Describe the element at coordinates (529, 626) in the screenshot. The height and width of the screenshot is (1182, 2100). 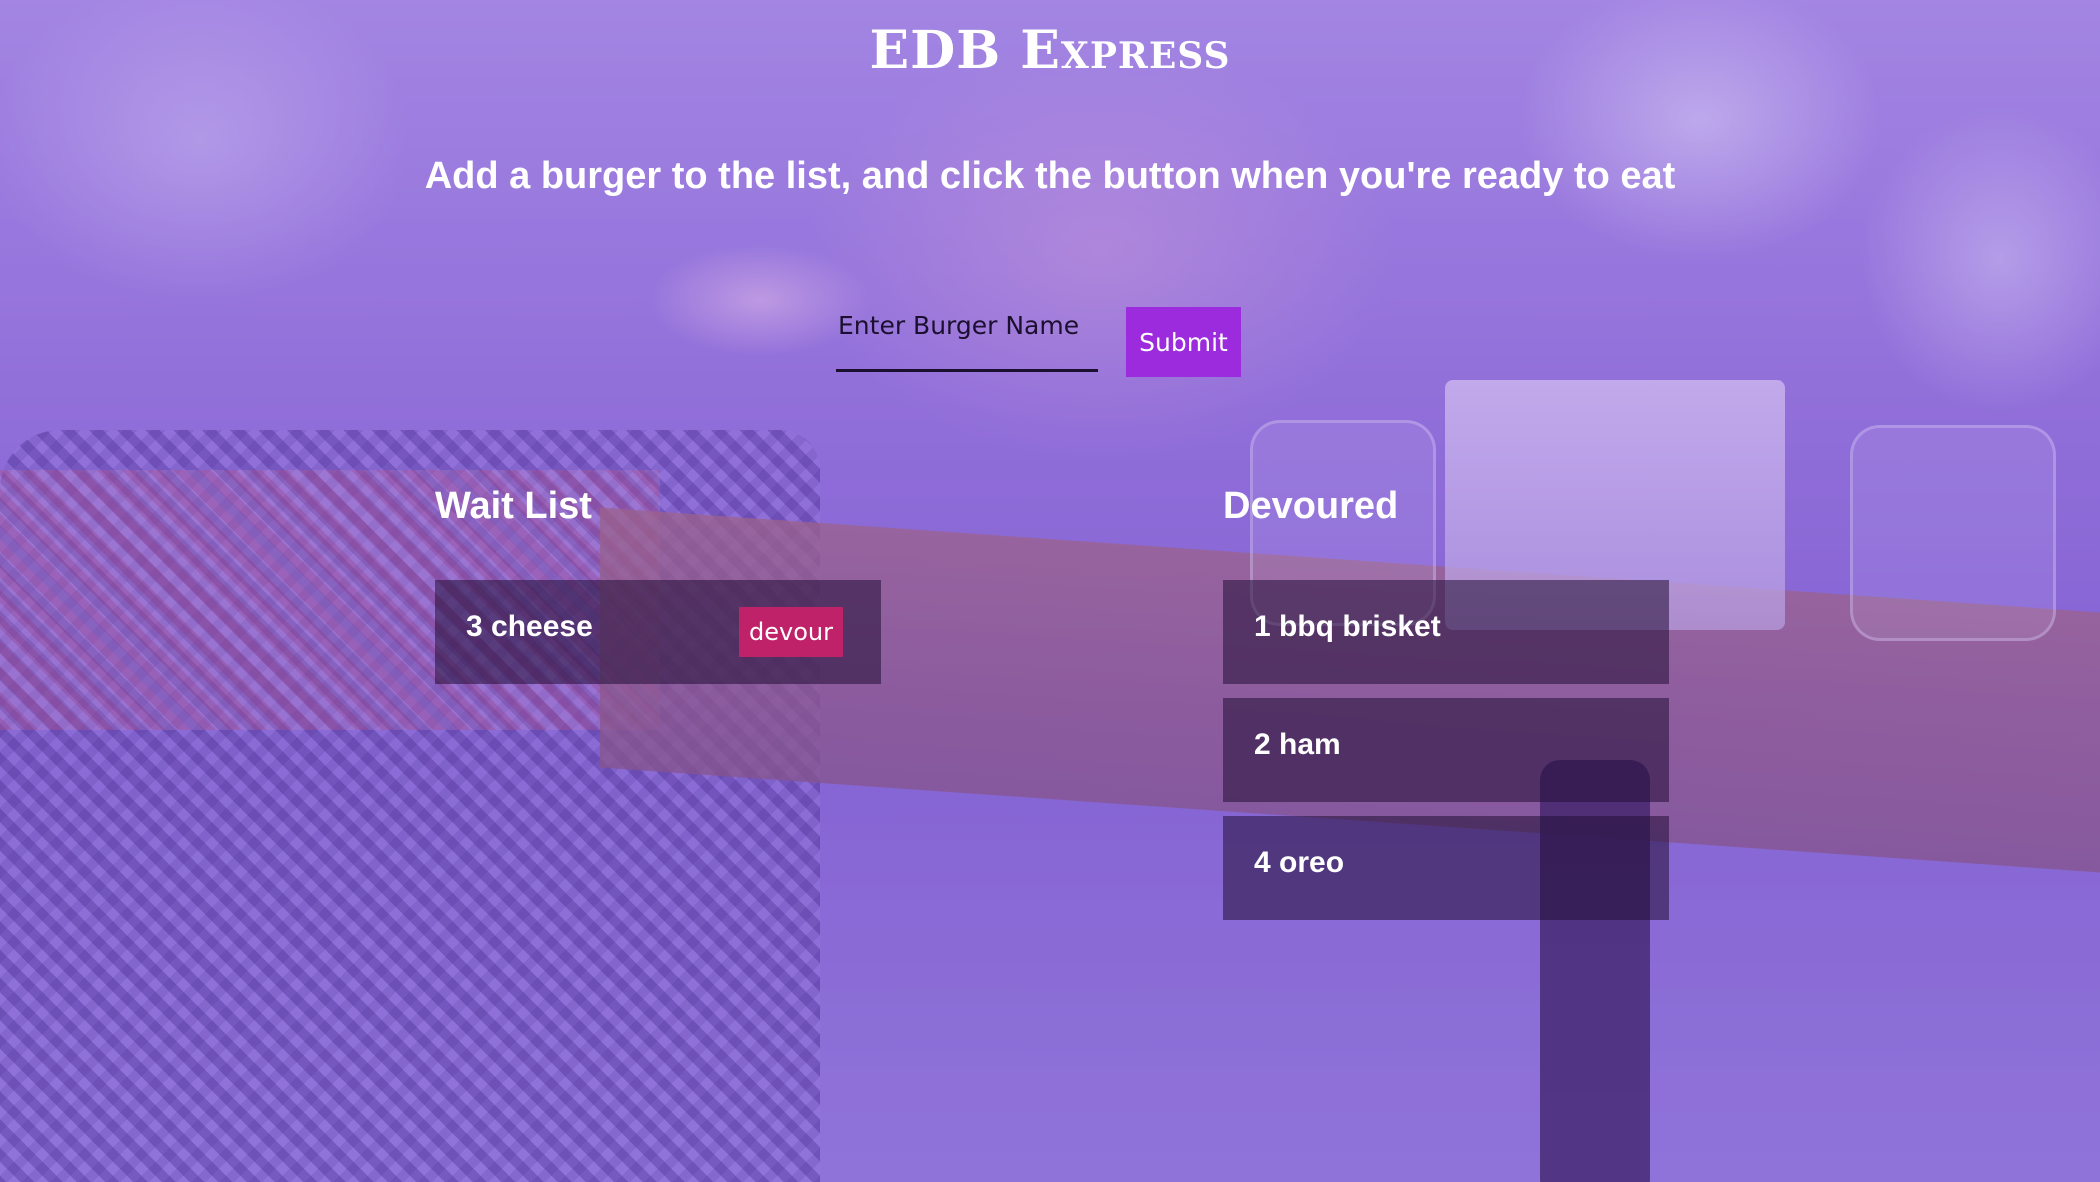
I see `wait-list-item-label: 3 cheese` at that location.